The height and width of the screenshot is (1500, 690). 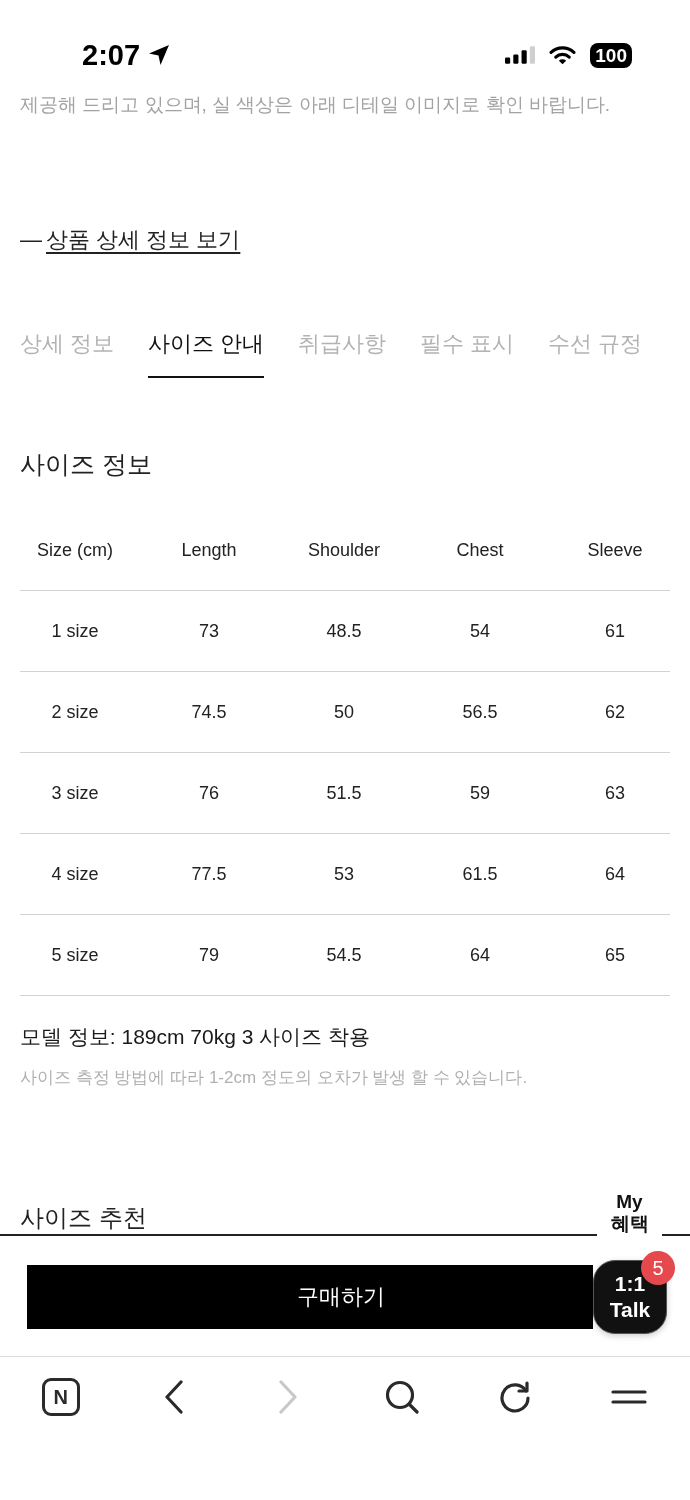 What do you see at coordinates (209, 712) in the screenshot?
I see `table-cell-text: 74.5` at bounding box center [209, 712].